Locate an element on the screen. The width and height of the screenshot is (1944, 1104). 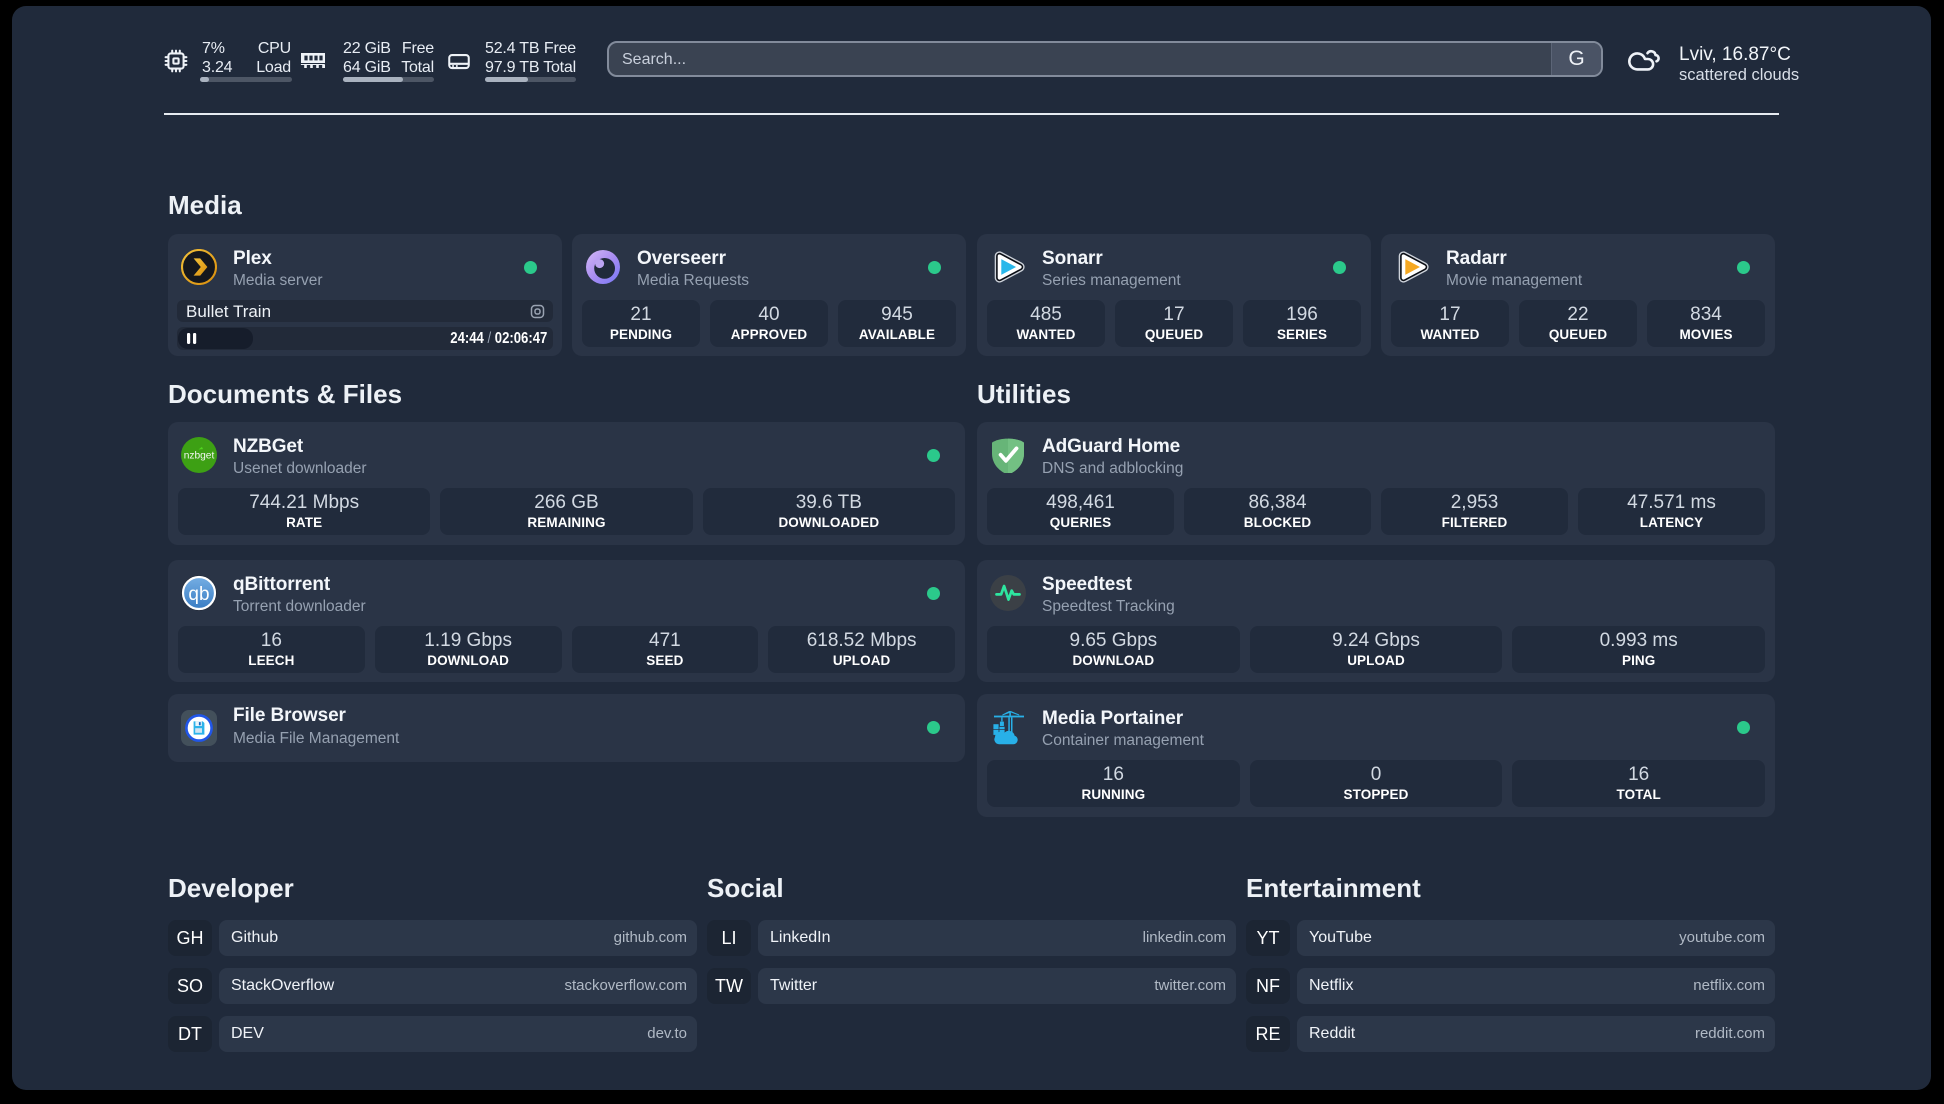
svg-text: qb is located at coordinates (198, 594).